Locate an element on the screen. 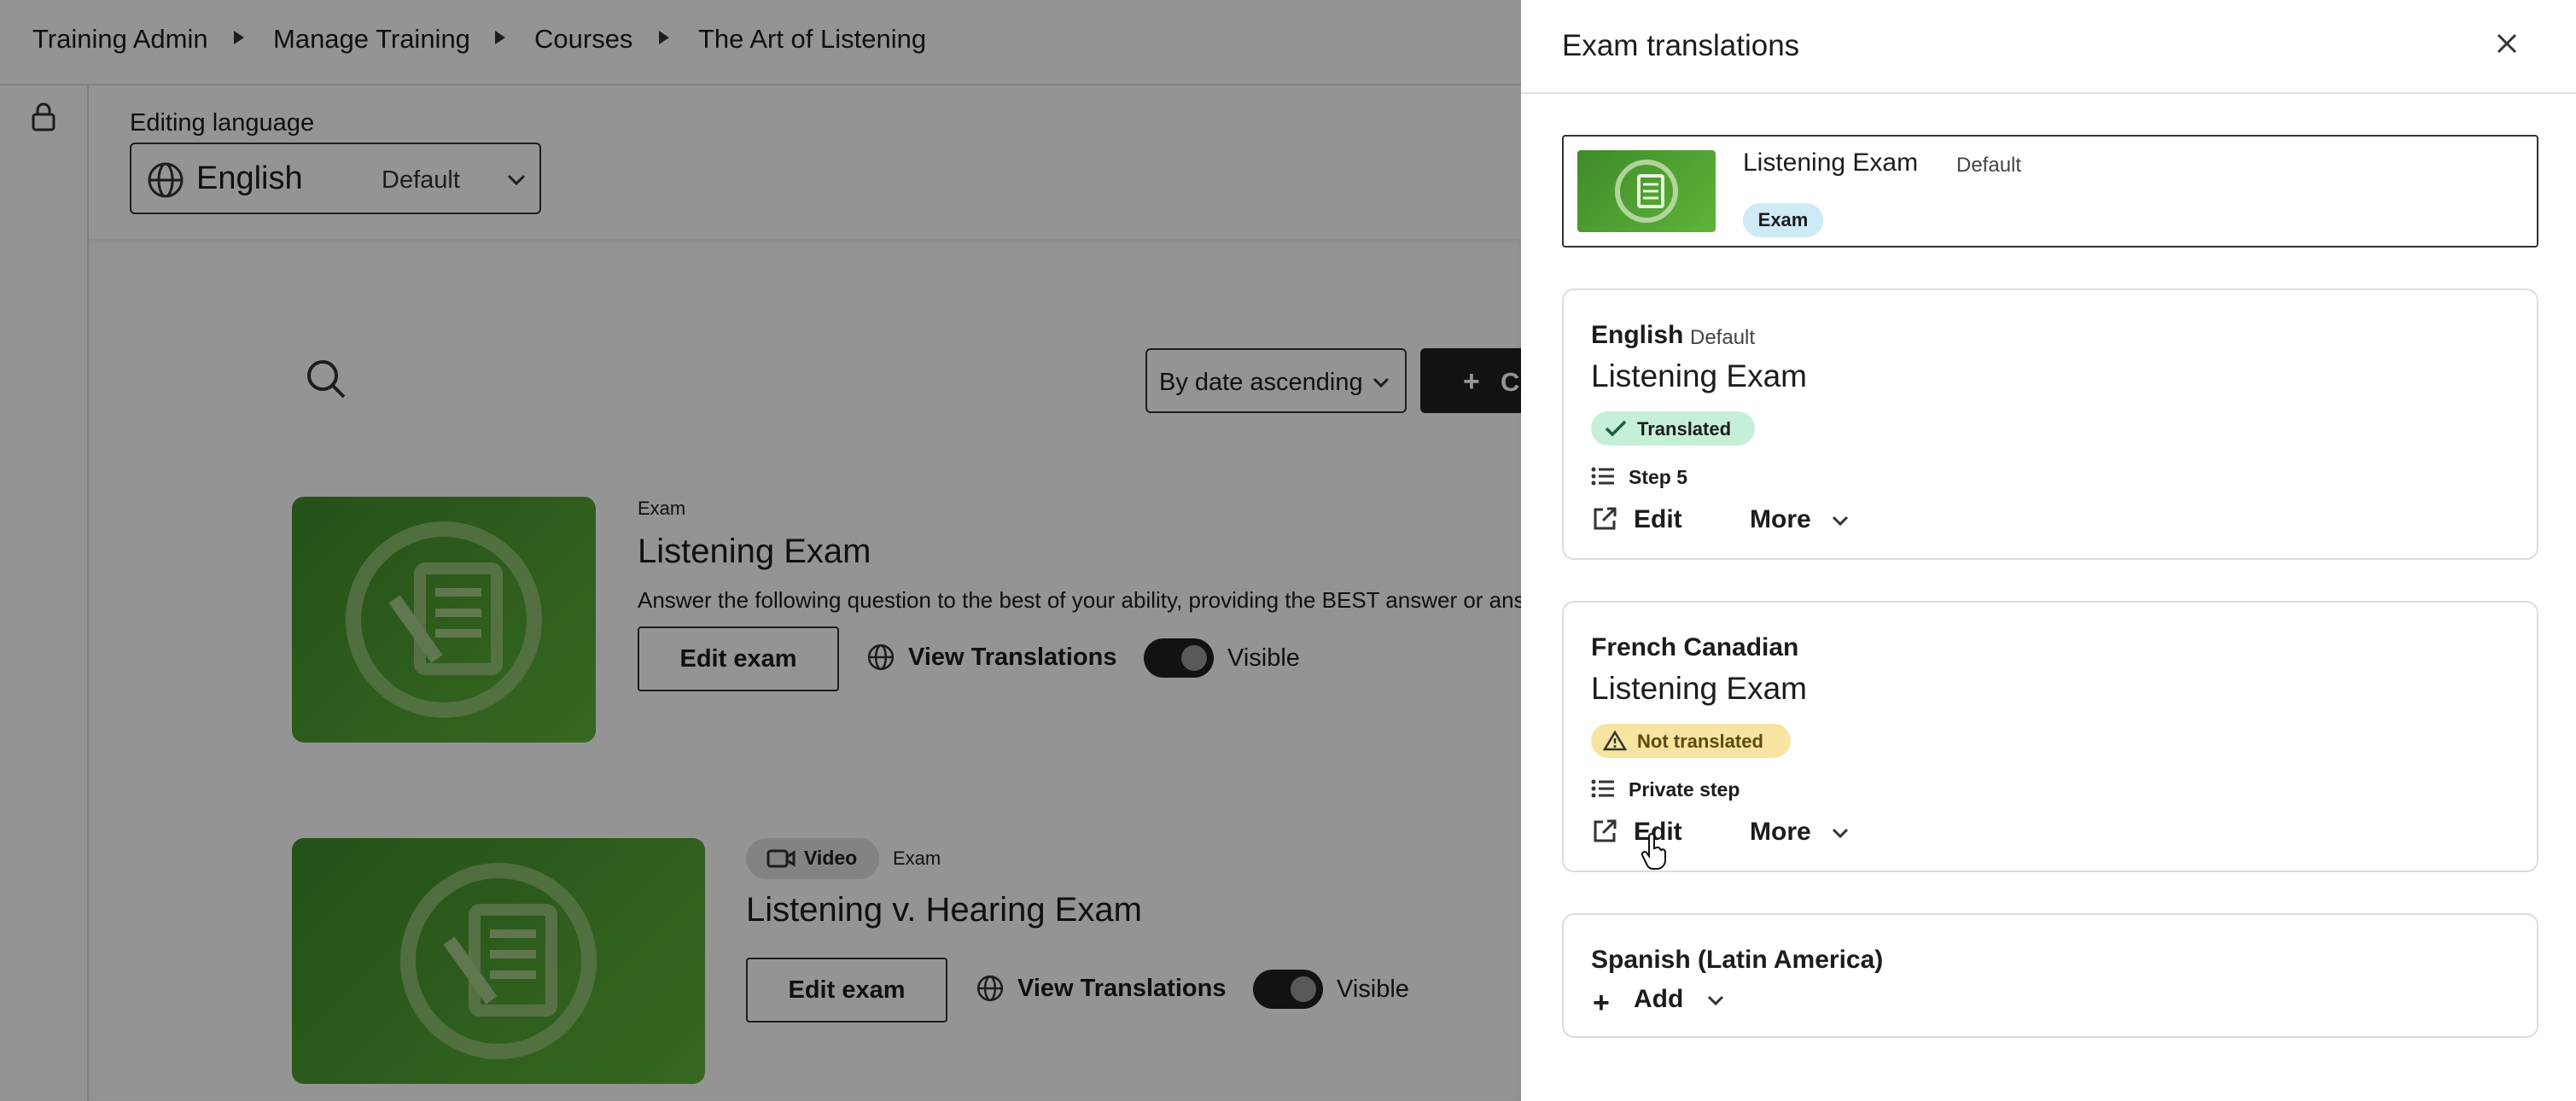  not-translated-badge: Not translated is located at coordinates (1691, 741).